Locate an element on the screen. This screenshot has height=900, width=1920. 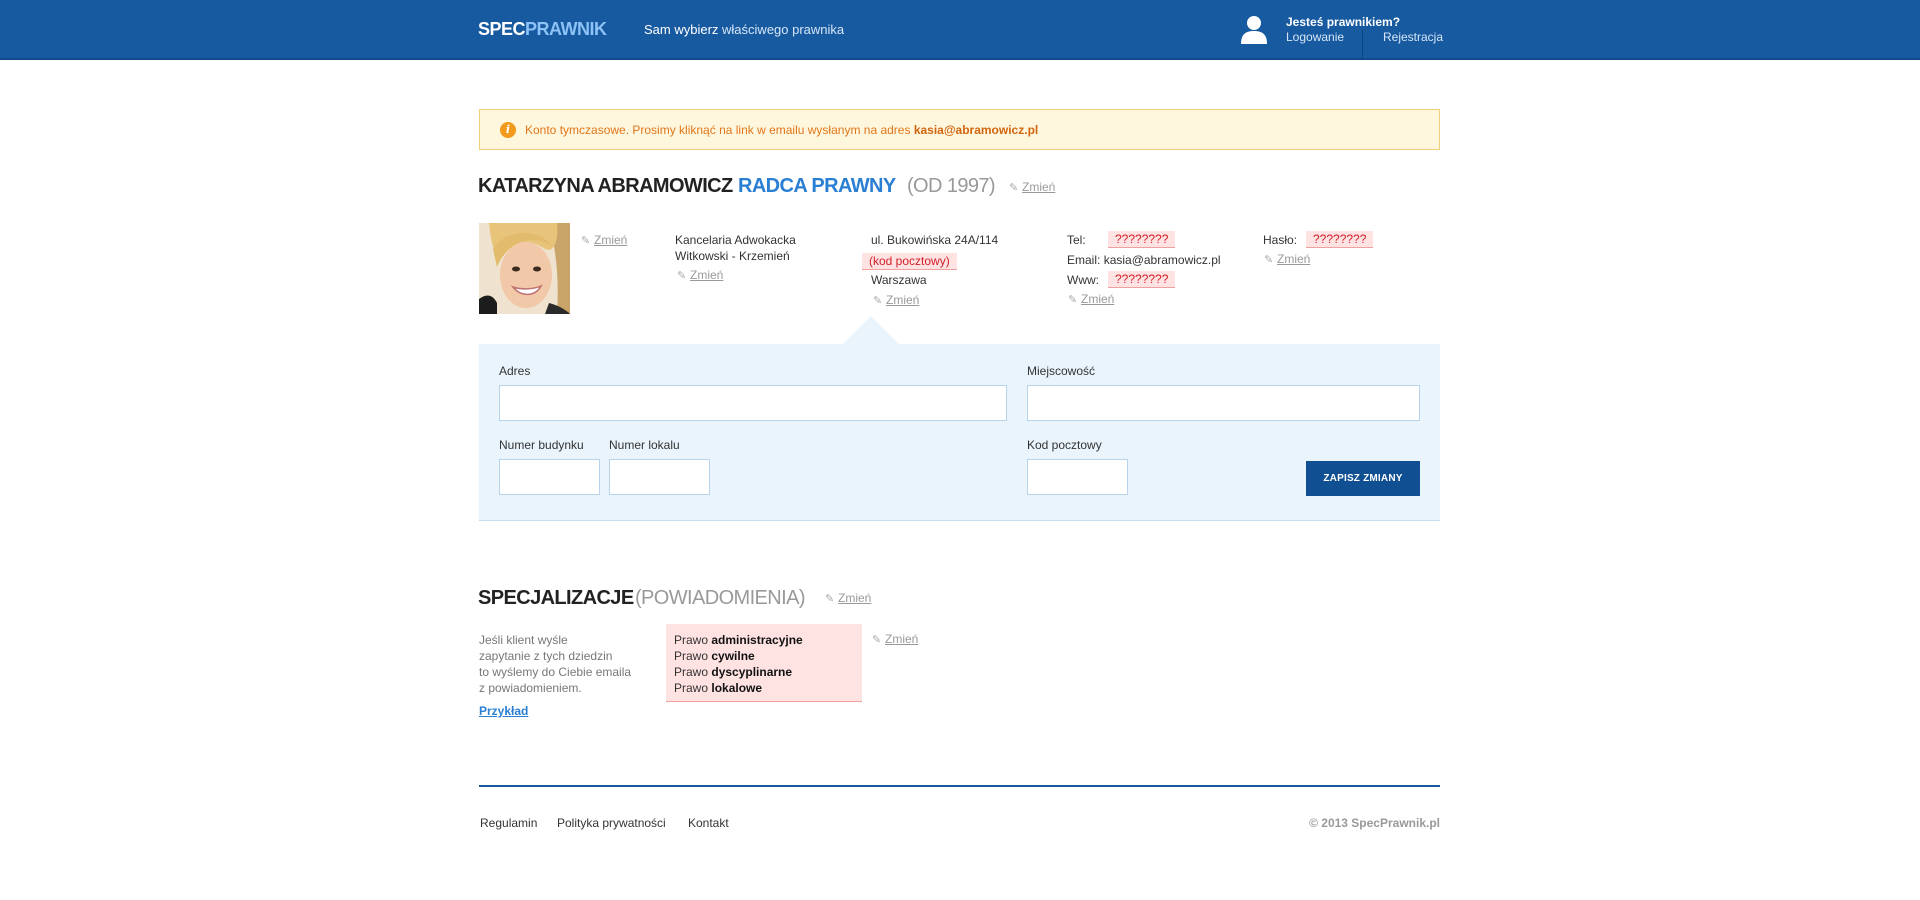
specialization-name: dyscyplinarne is located at coordinates (752, 672).